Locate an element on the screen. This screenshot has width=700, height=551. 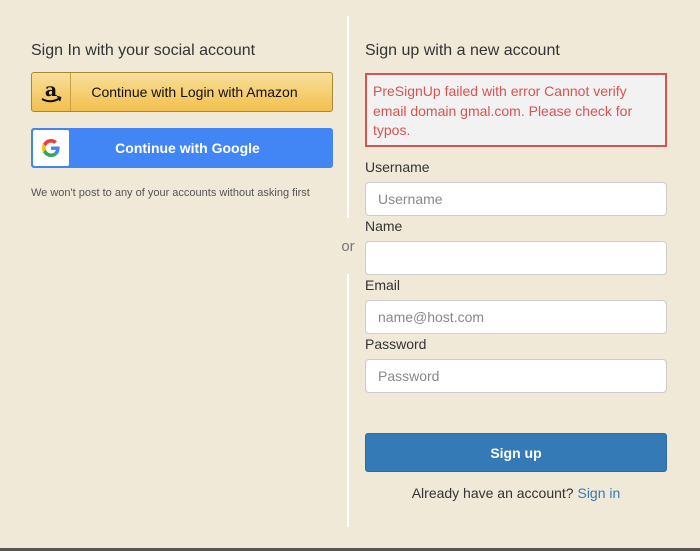
username-label: Username is located at coordinates (397, 167).